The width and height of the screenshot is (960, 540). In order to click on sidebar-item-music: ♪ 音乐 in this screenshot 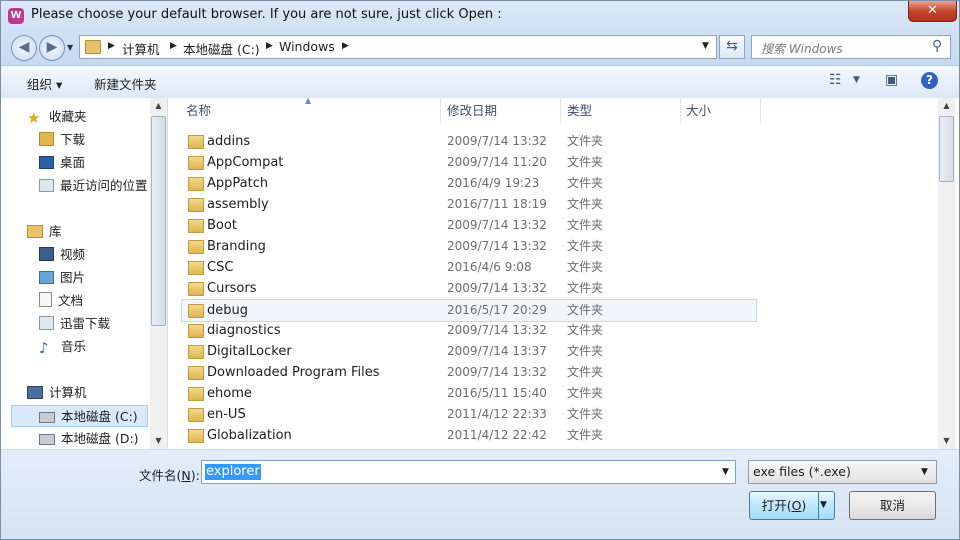, I will do `click(62, 347)`.